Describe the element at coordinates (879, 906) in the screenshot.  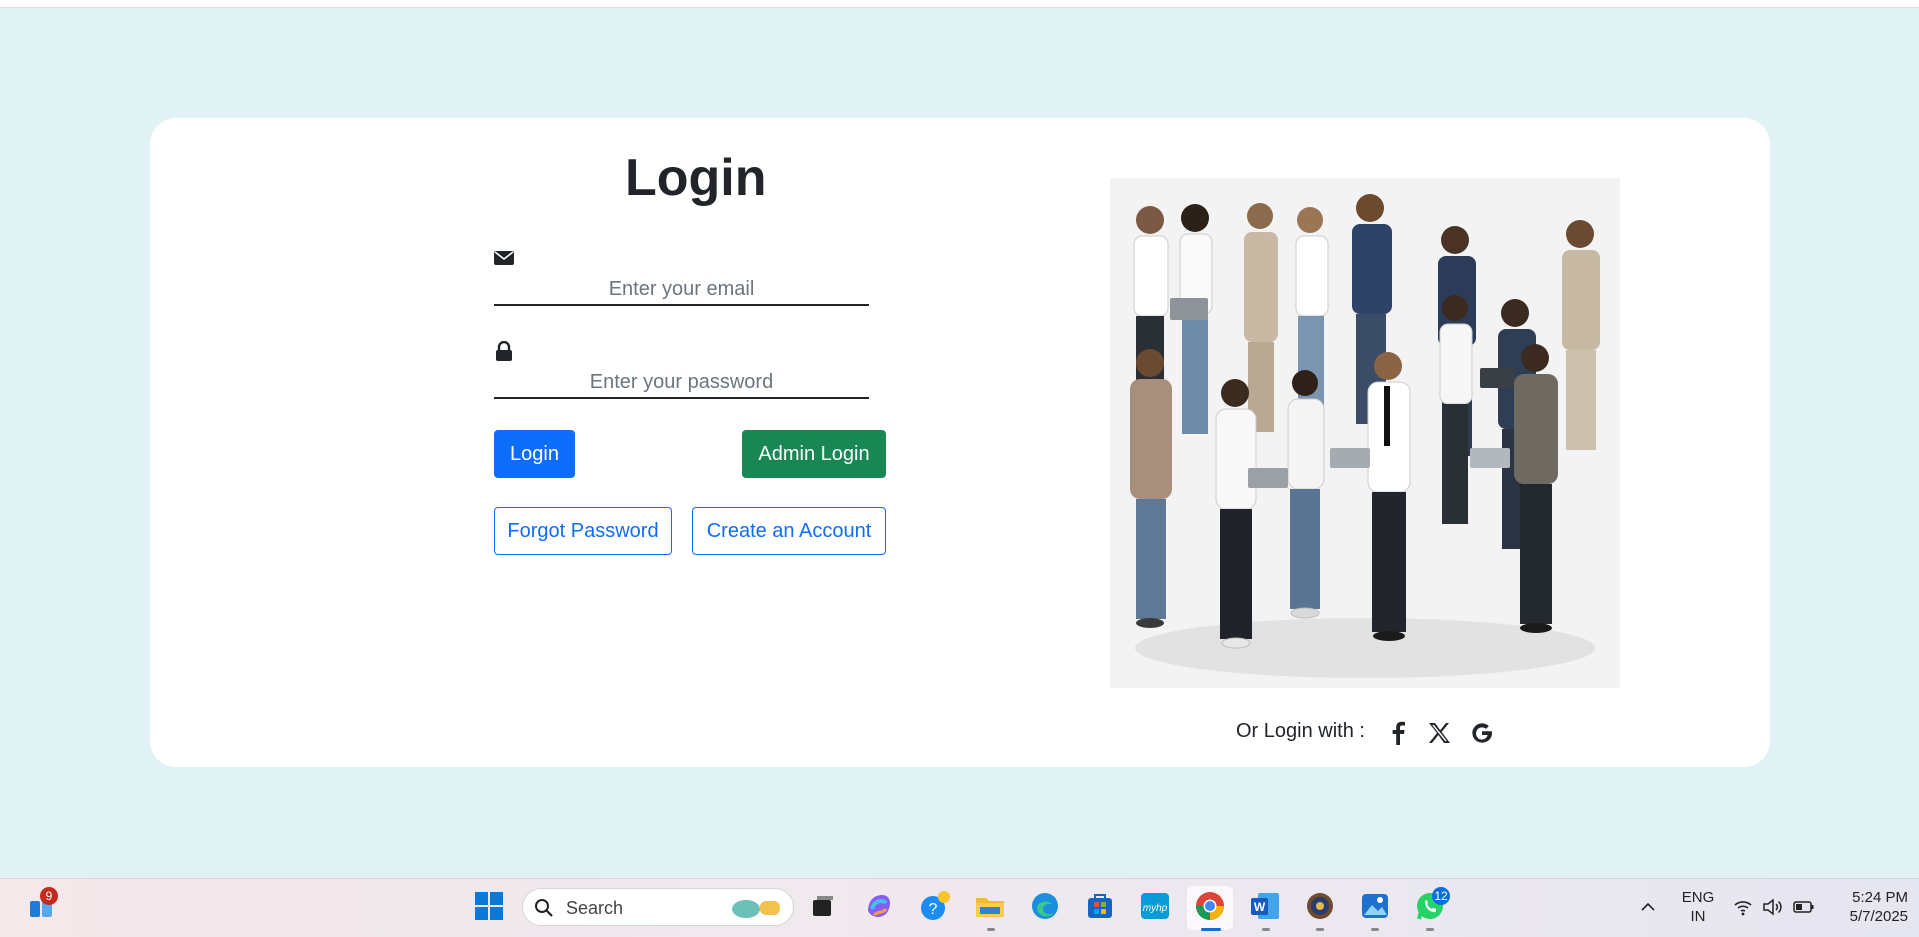
I see `copilot-icon` at that location.